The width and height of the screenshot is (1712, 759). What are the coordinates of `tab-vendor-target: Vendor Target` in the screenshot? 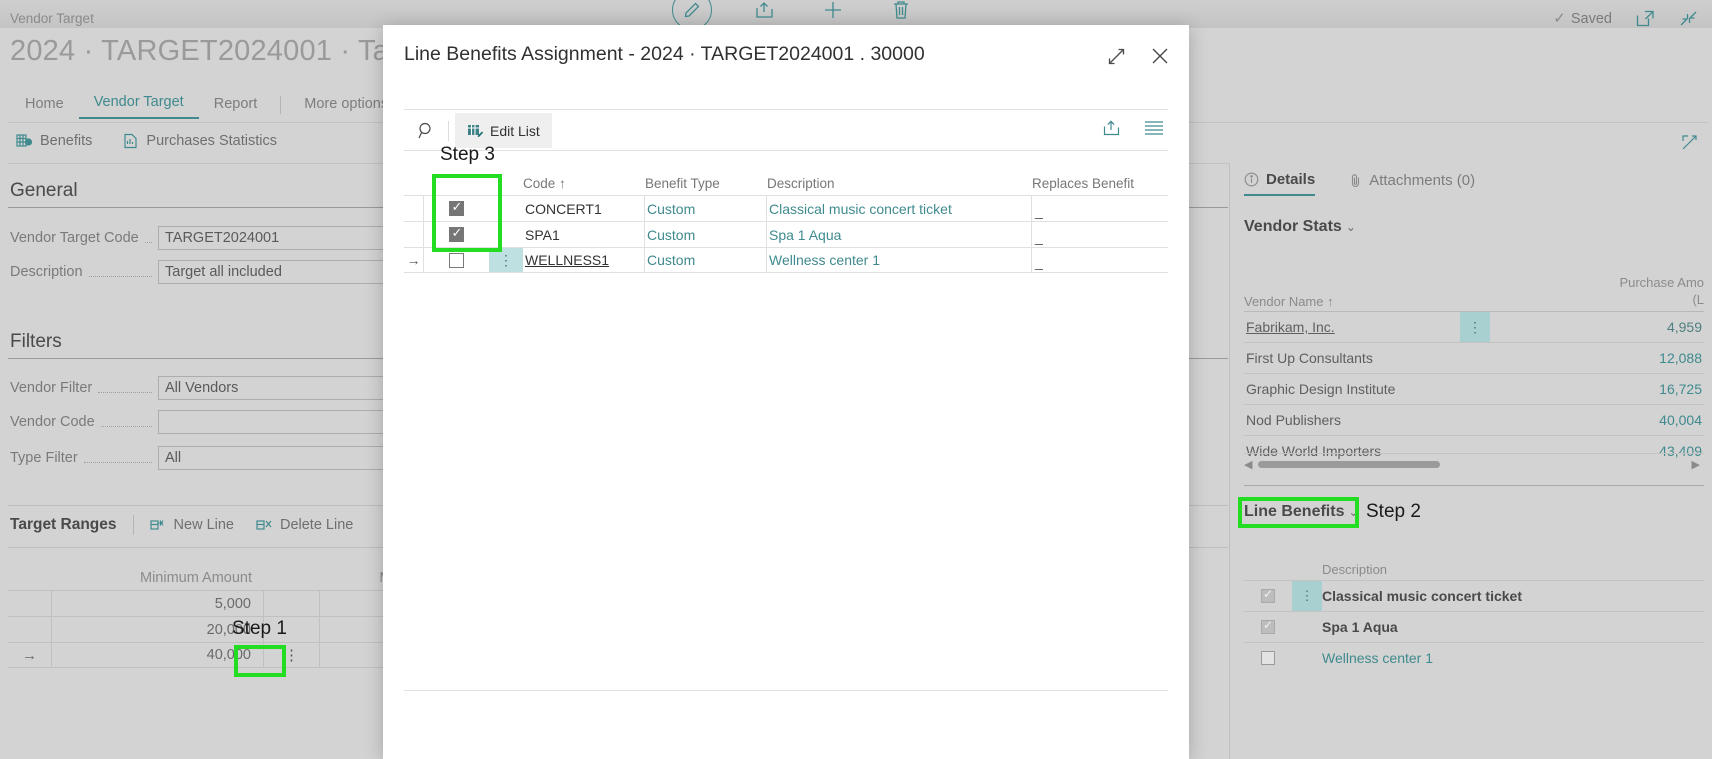 It's located at (138, 105).